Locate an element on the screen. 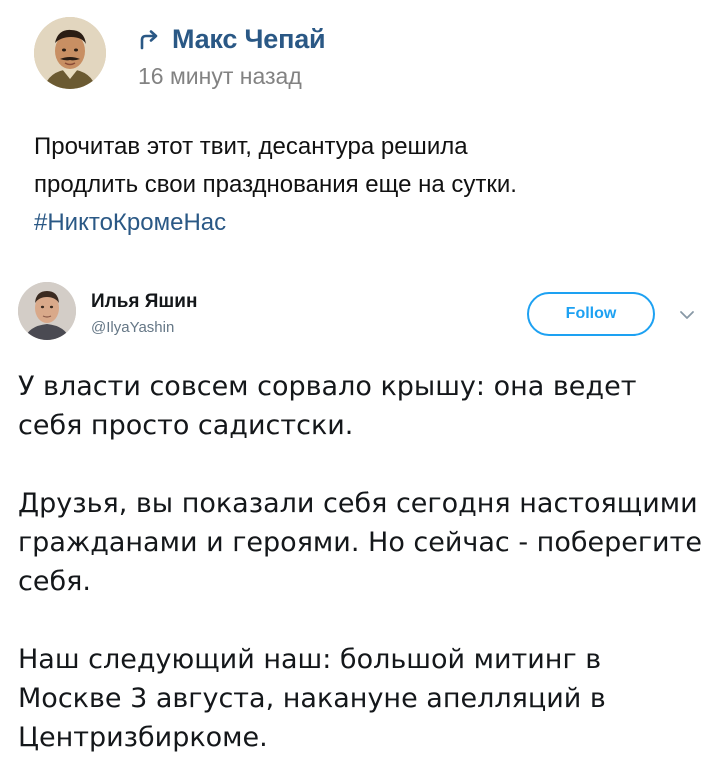  avatar-portrait is located at coordinates (70, 53).